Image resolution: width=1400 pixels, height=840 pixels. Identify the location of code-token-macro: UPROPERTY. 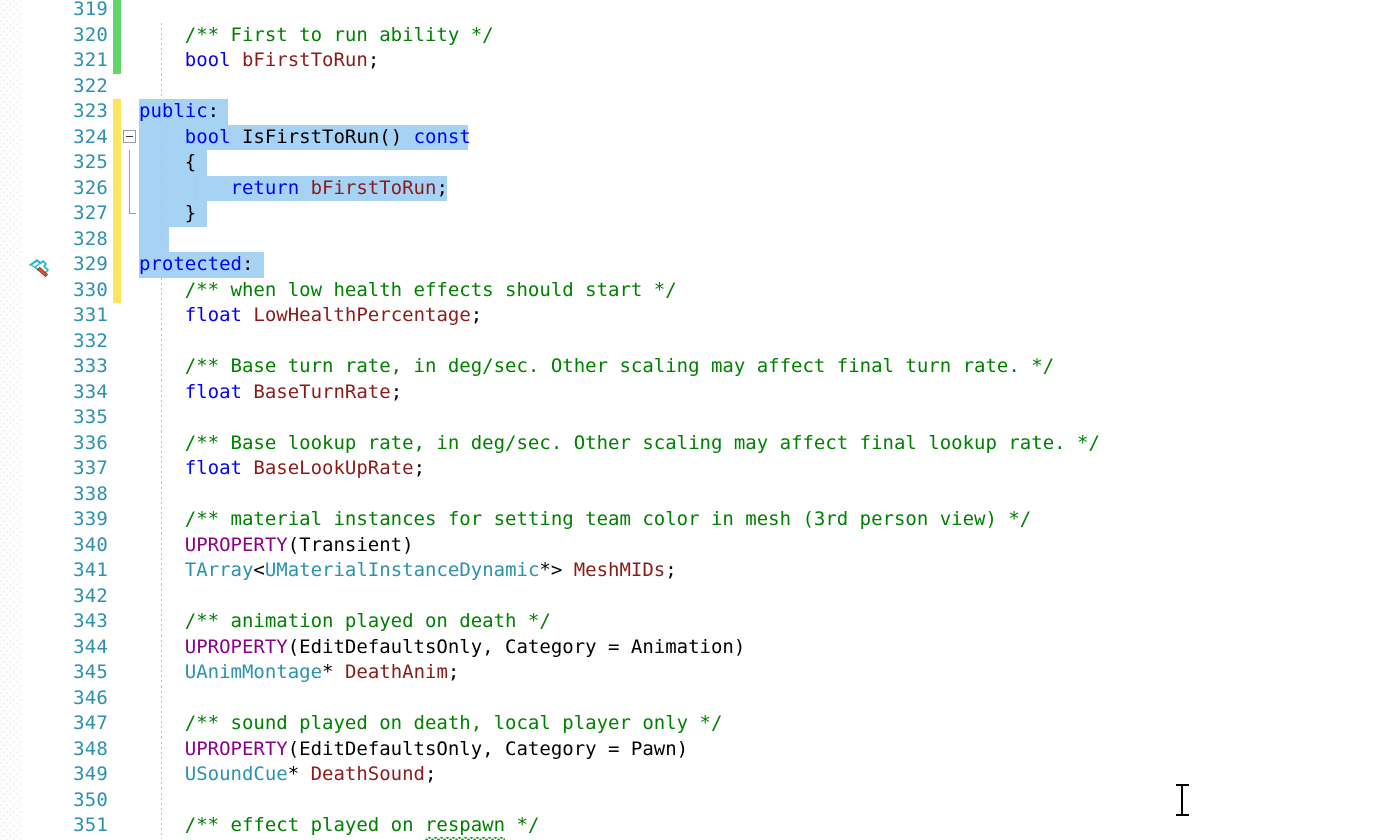
(236, 748).